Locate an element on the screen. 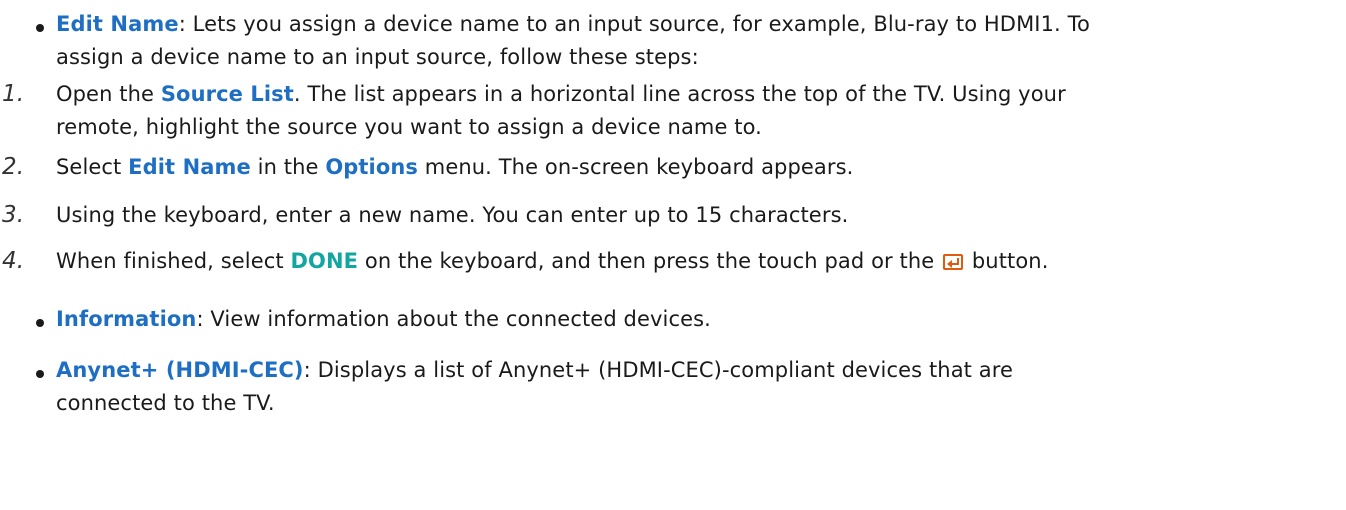  step-number: 4. is located at coordinates (13, 261).